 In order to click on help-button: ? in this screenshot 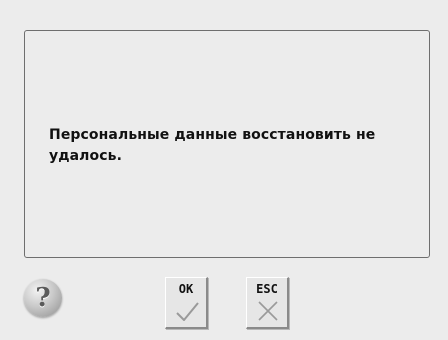, I will do `click(43, 298)`.